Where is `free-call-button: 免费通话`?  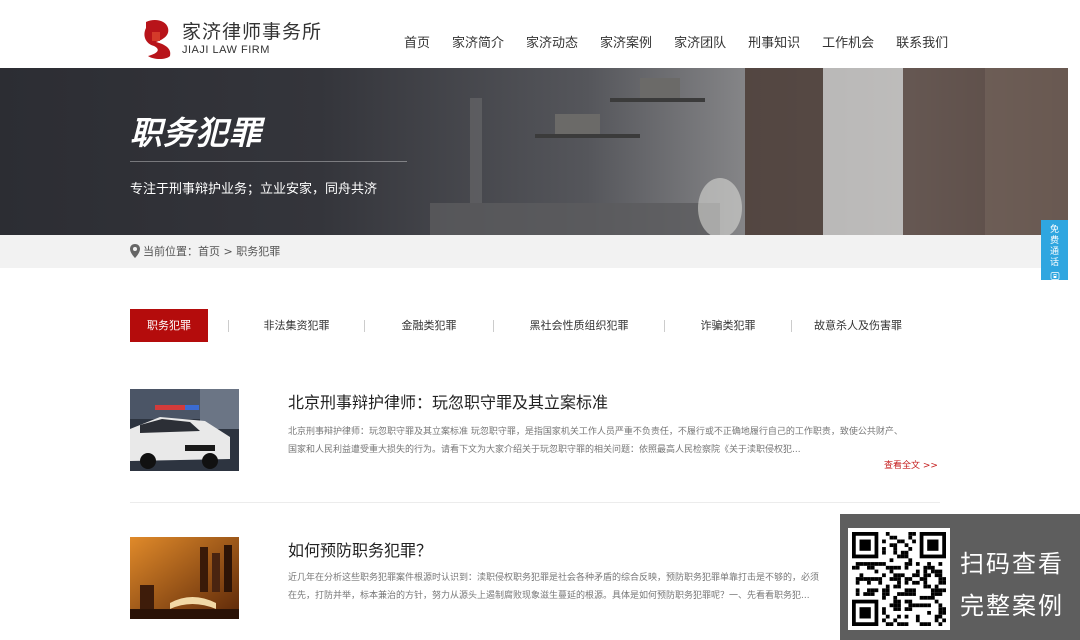 free-call-button: 免费通话 is located at coordinates (1054, 250).